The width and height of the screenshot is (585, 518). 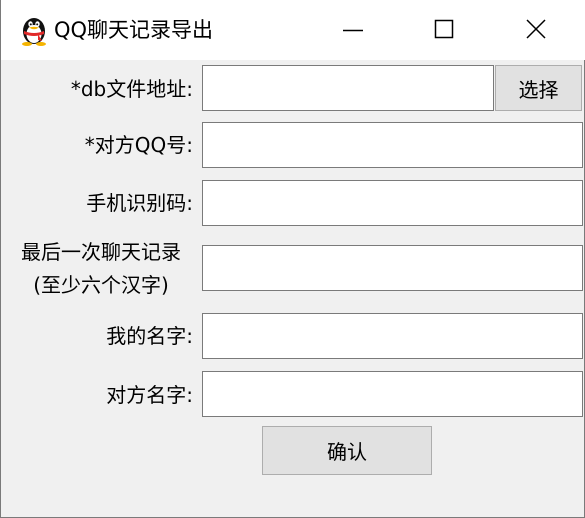 I want to click on phone-code-label: 手机识别码:, so click(x=139, y=203).